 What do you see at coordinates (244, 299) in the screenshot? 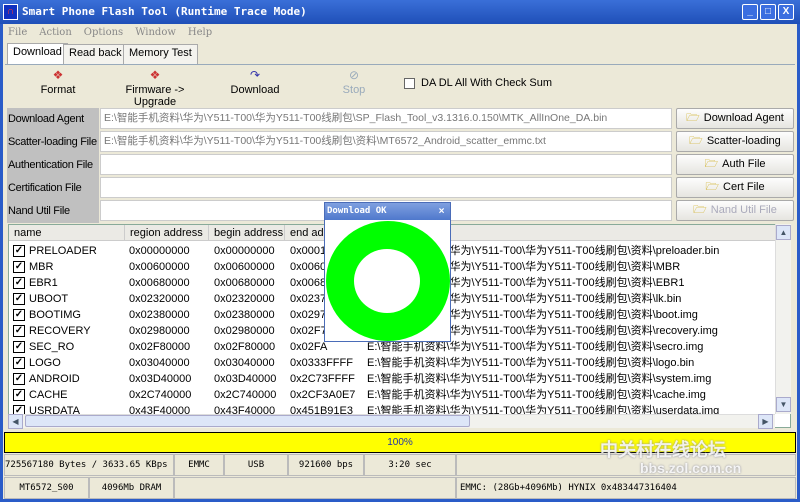
I see `begin-address: 0x02320000` at bounding box center [244, 299].